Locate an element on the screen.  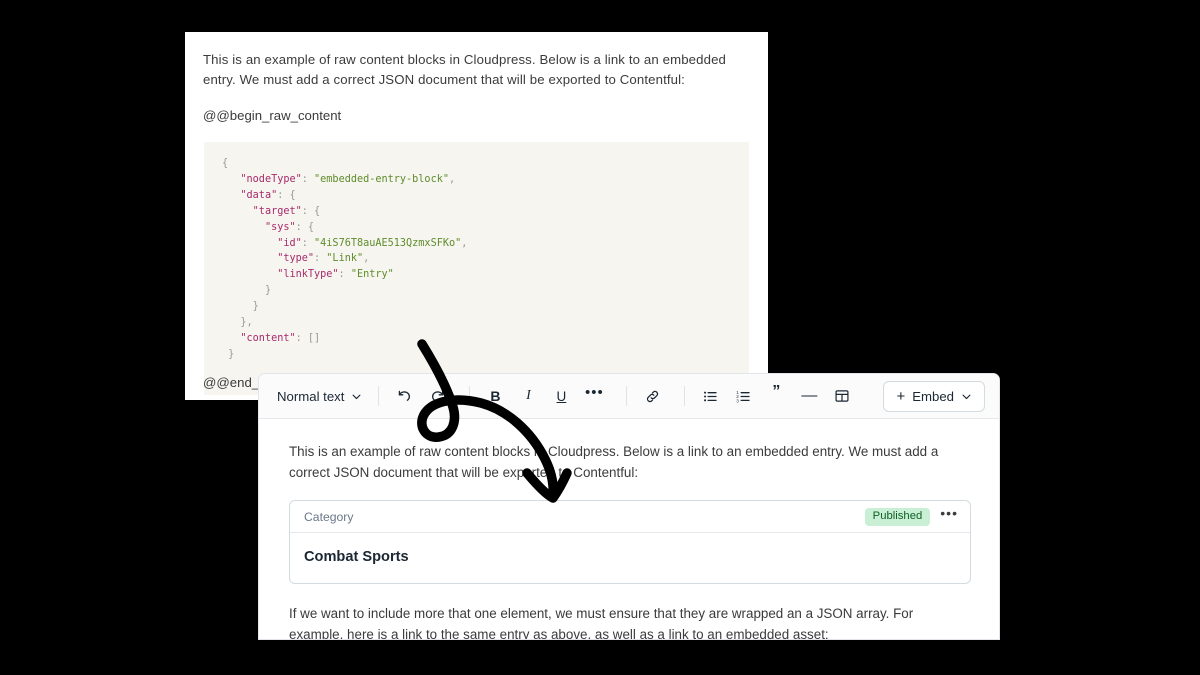
table-icon is located at coordinates (842, 396).